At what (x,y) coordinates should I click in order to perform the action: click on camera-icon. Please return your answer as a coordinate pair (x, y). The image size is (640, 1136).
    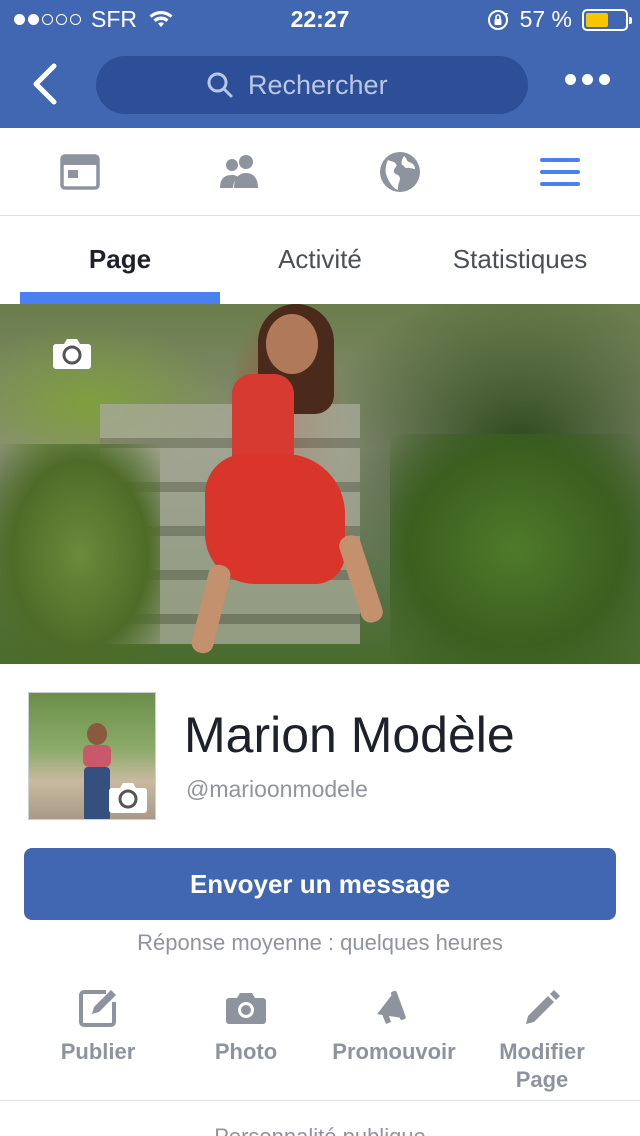
    Looking at the image, I should click on (246, 1008).